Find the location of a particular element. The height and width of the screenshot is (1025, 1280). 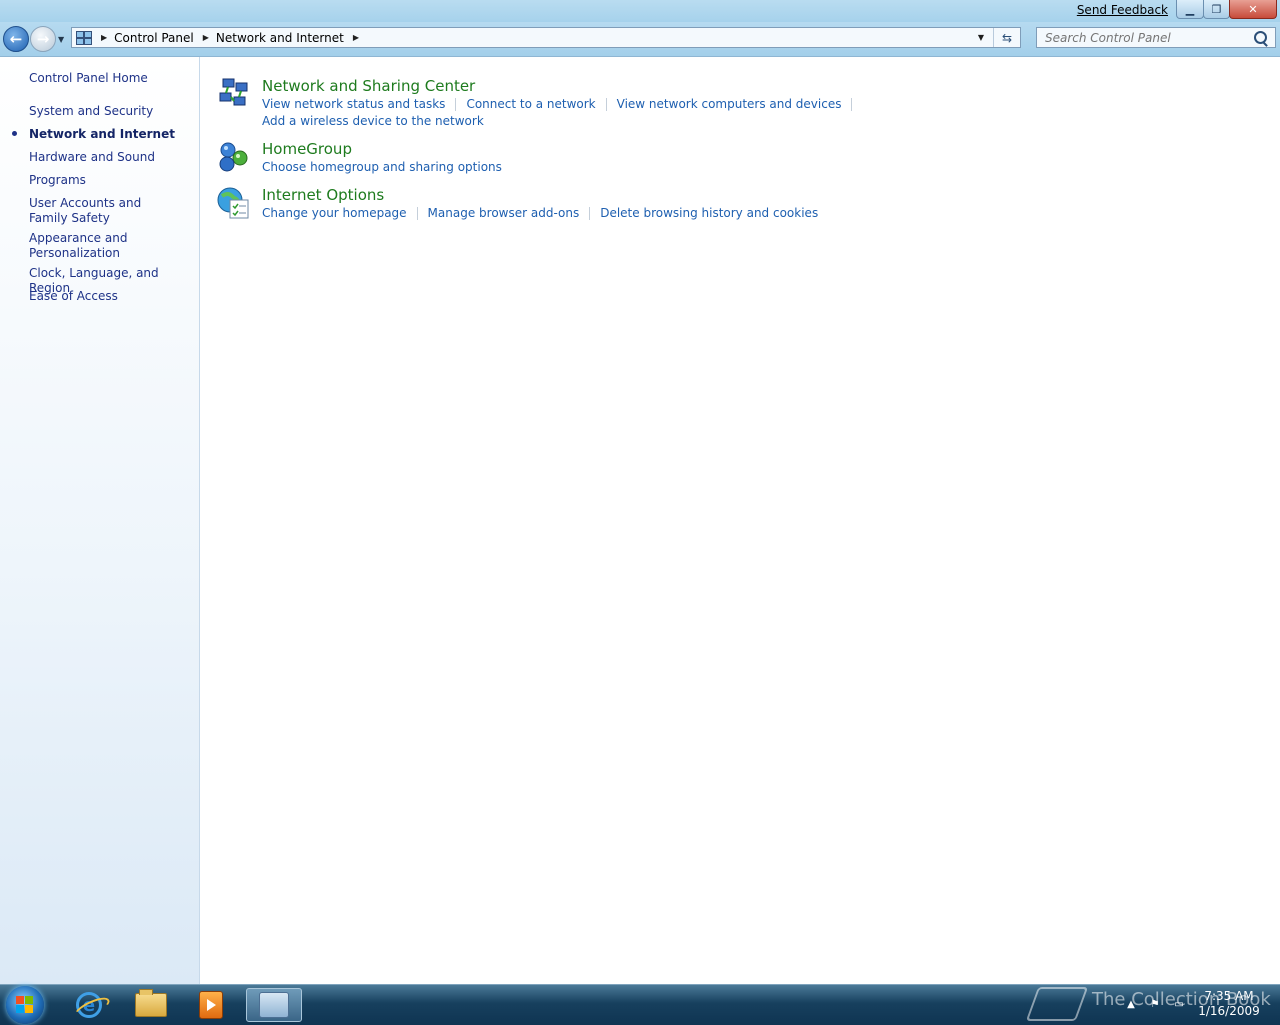

refresh-icon: ⇆ is located at coordinates (1007, 37).